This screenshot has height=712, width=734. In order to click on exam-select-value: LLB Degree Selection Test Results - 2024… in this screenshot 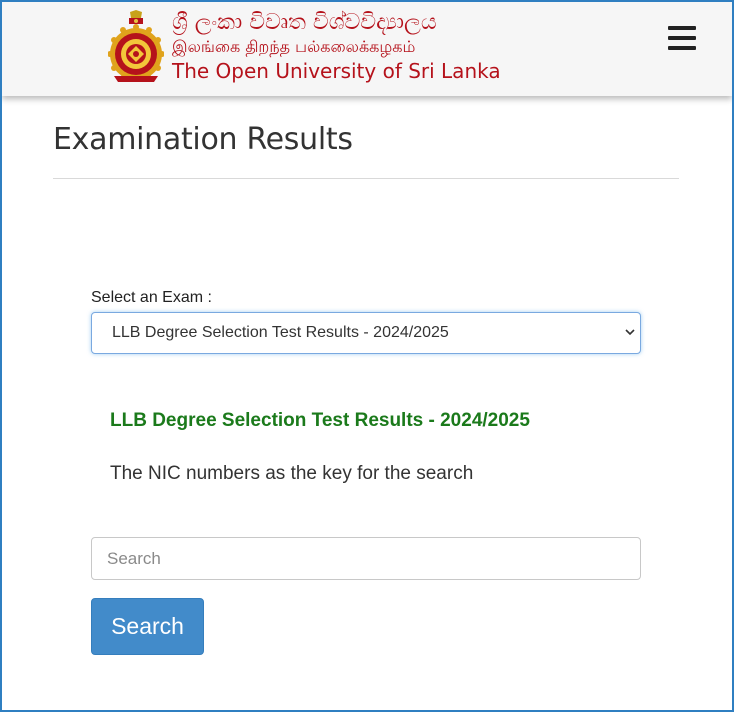, I will do `click(280, 332)`.